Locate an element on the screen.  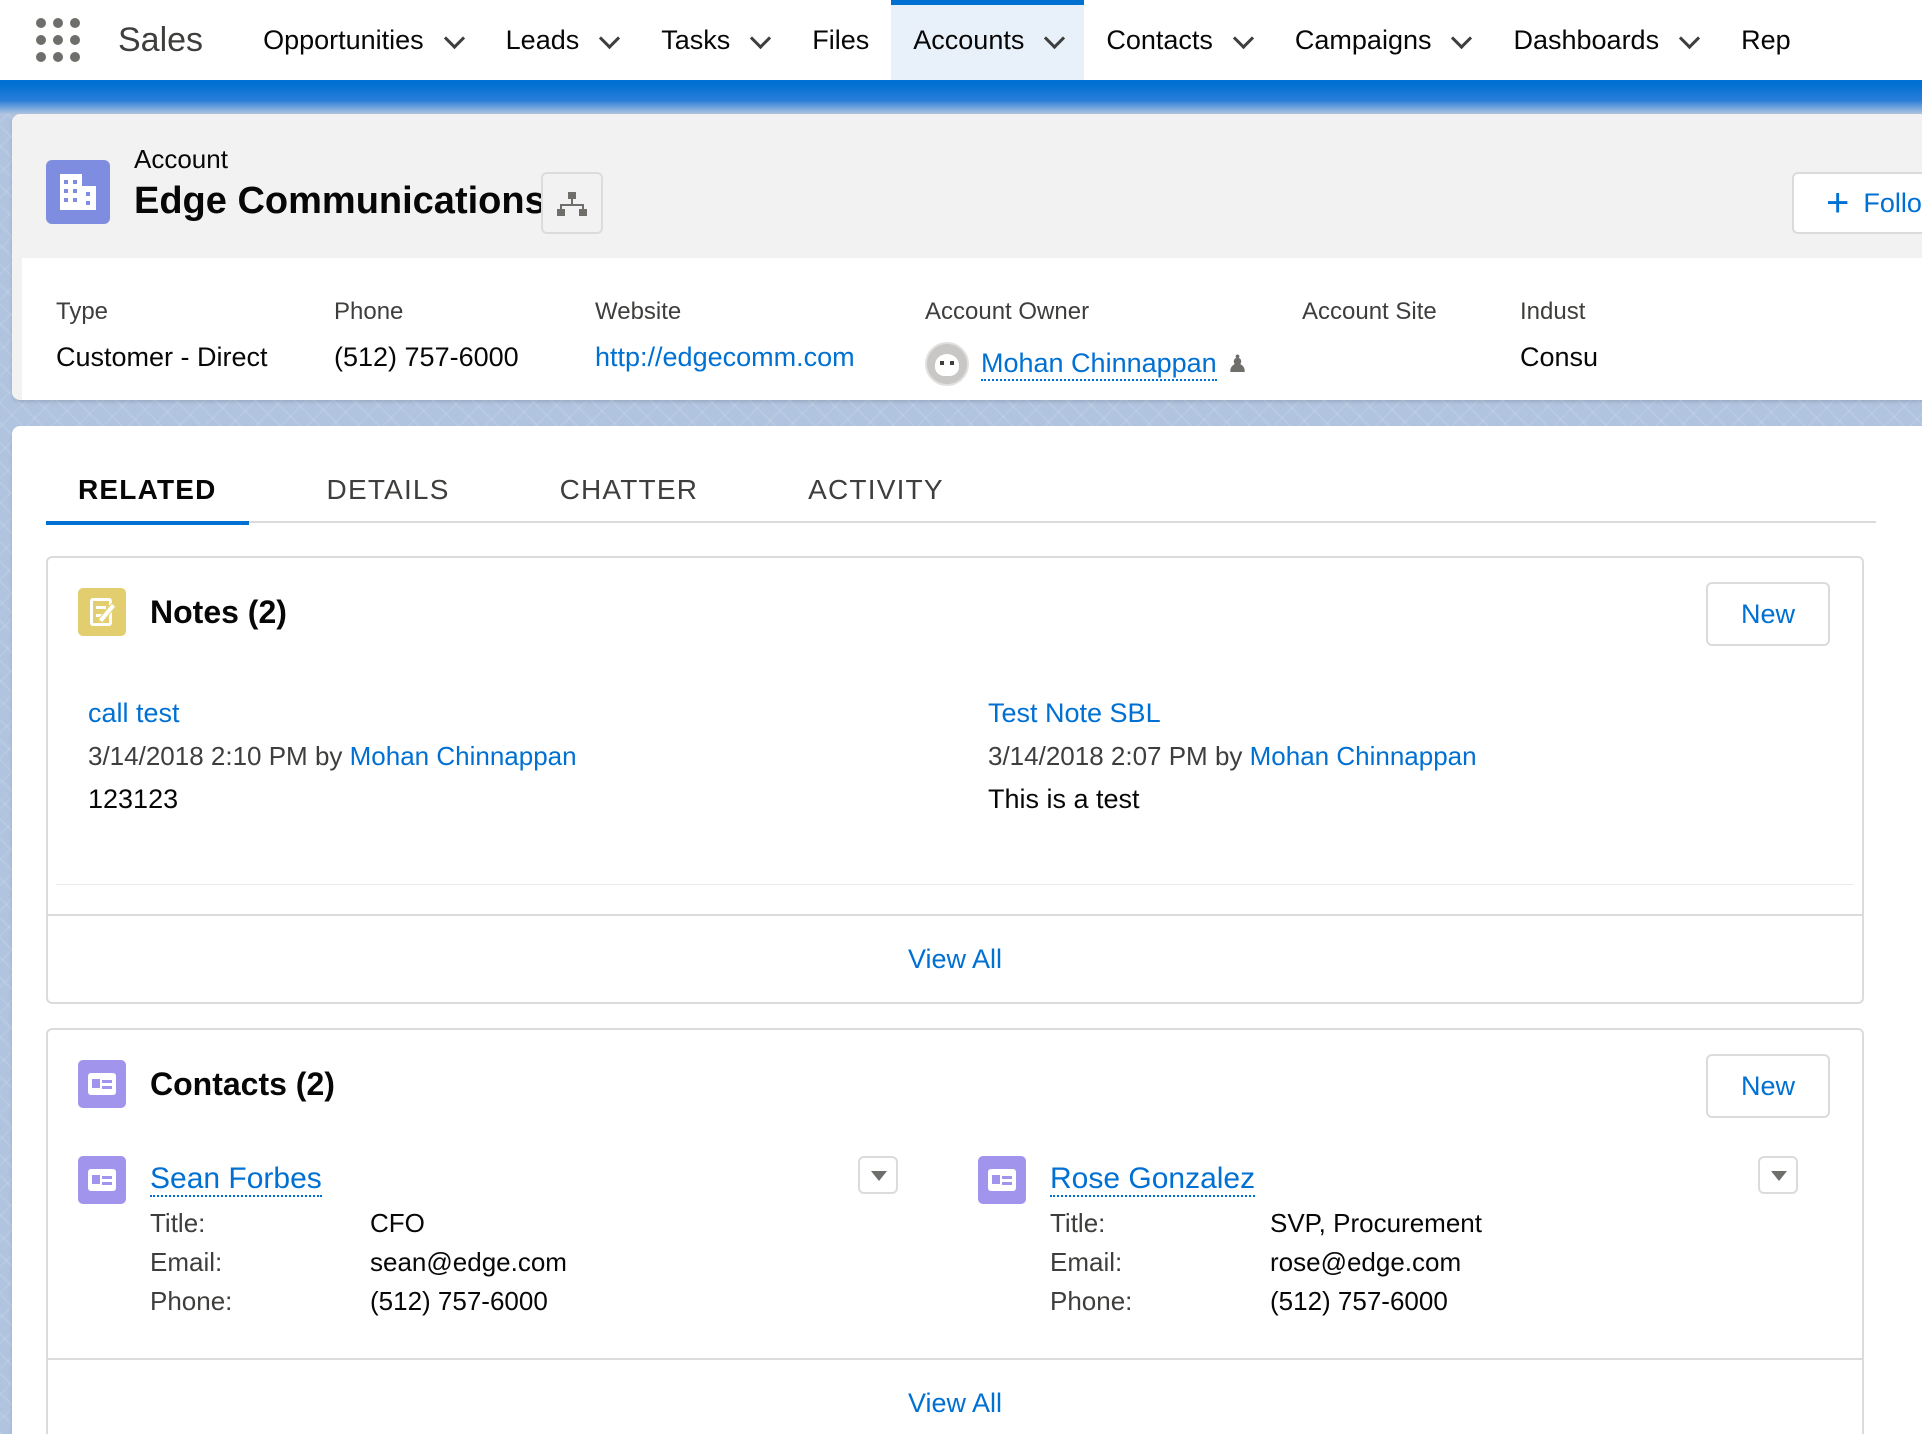
field-label: Phone: is located at coordinates (1091, 1301).